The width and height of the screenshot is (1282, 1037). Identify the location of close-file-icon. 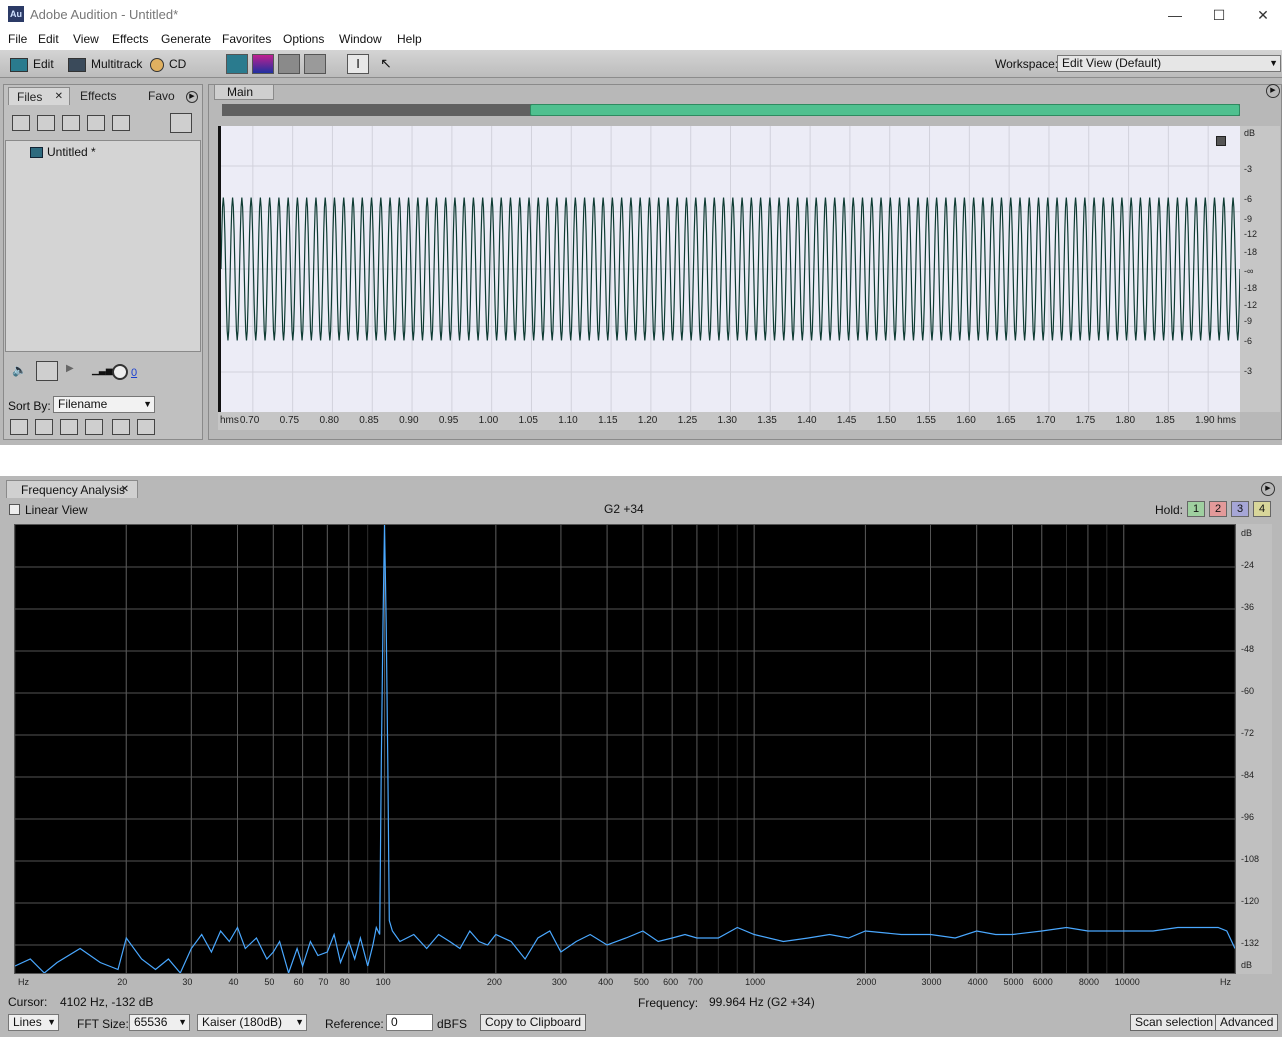
(46, 123).